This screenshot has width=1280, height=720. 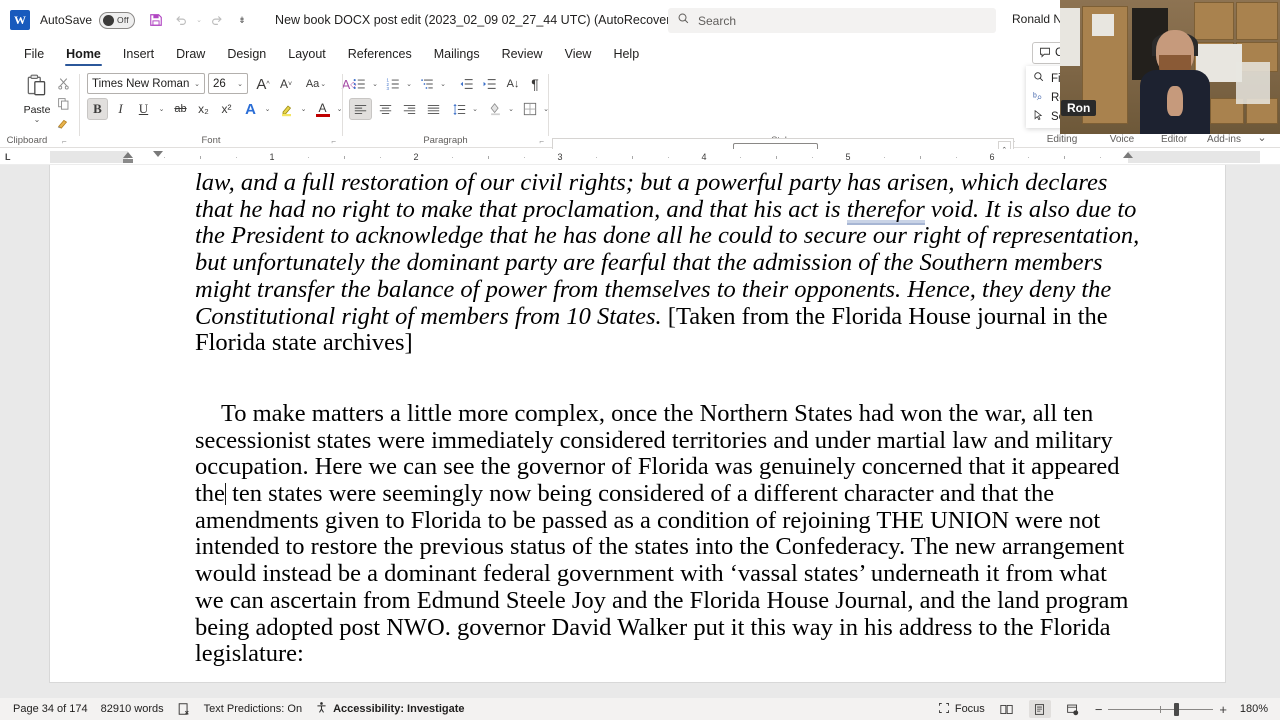 I want to click on print-layout-icon, so click(x=1039, y=709).